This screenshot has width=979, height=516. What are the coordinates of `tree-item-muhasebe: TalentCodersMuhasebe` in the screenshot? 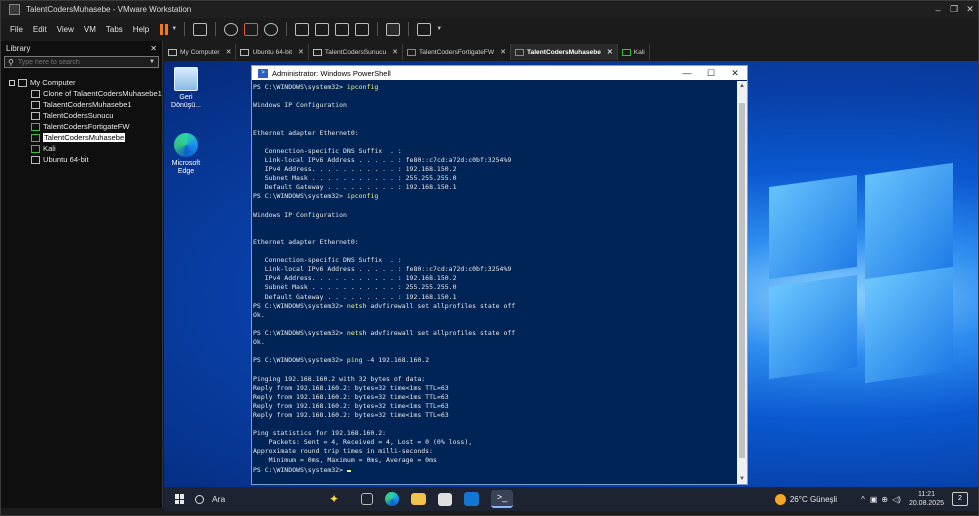 It's located at (81, 137).